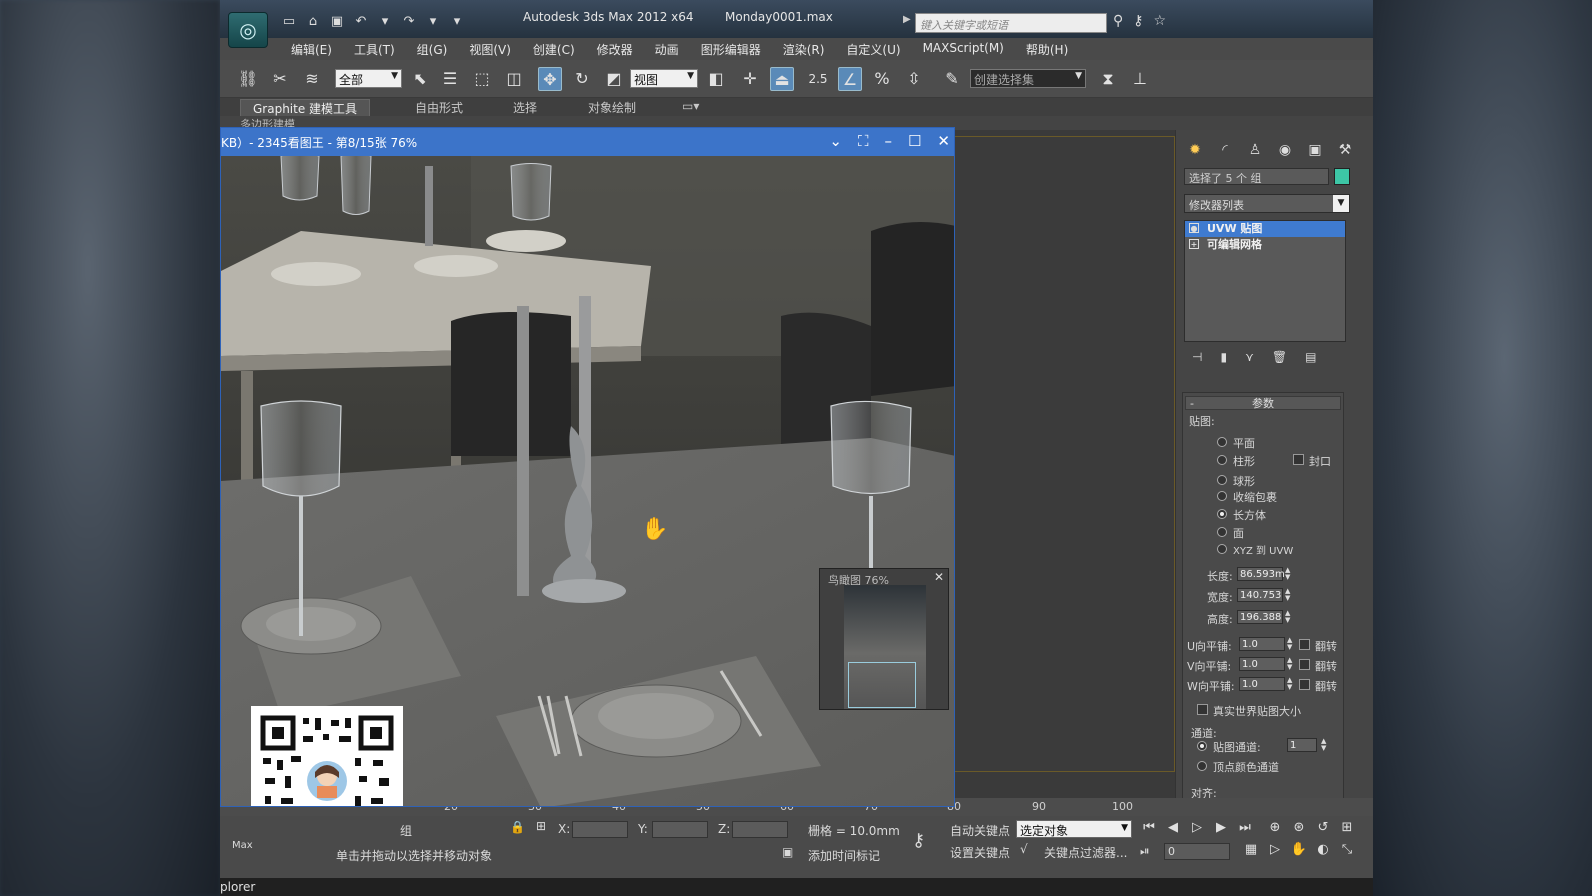 The height and width of the screenshot is (896, 1592). Describe the element at coordinates (1074, 829) in the screenshot. I see `key-mode-dropdown: 选定对象 ▼` at that location.